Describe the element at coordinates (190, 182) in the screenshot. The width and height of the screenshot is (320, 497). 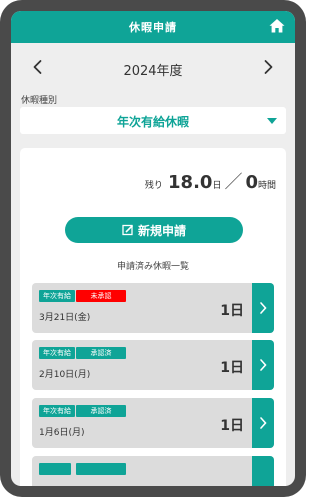
I see `remaining-days-value: 18.0` at that location.